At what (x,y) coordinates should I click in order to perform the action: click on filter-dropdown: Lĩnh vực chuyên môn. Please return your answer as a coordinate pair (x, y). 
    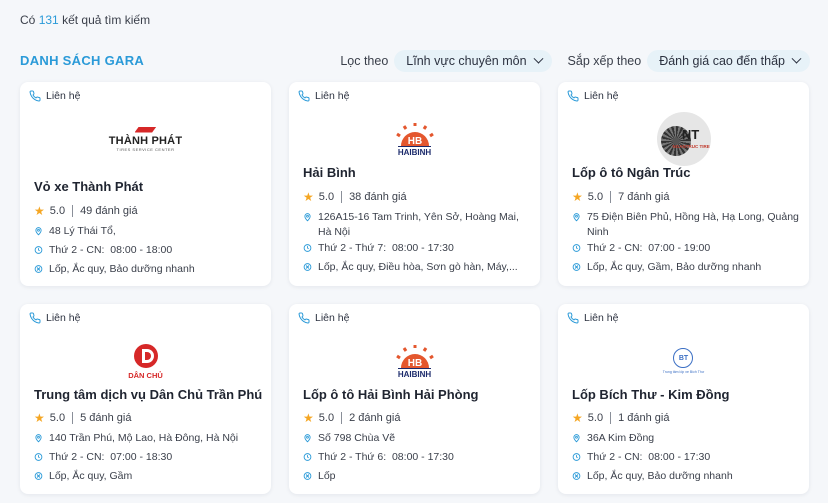
    Looking at the image, I should click on (473, 61).